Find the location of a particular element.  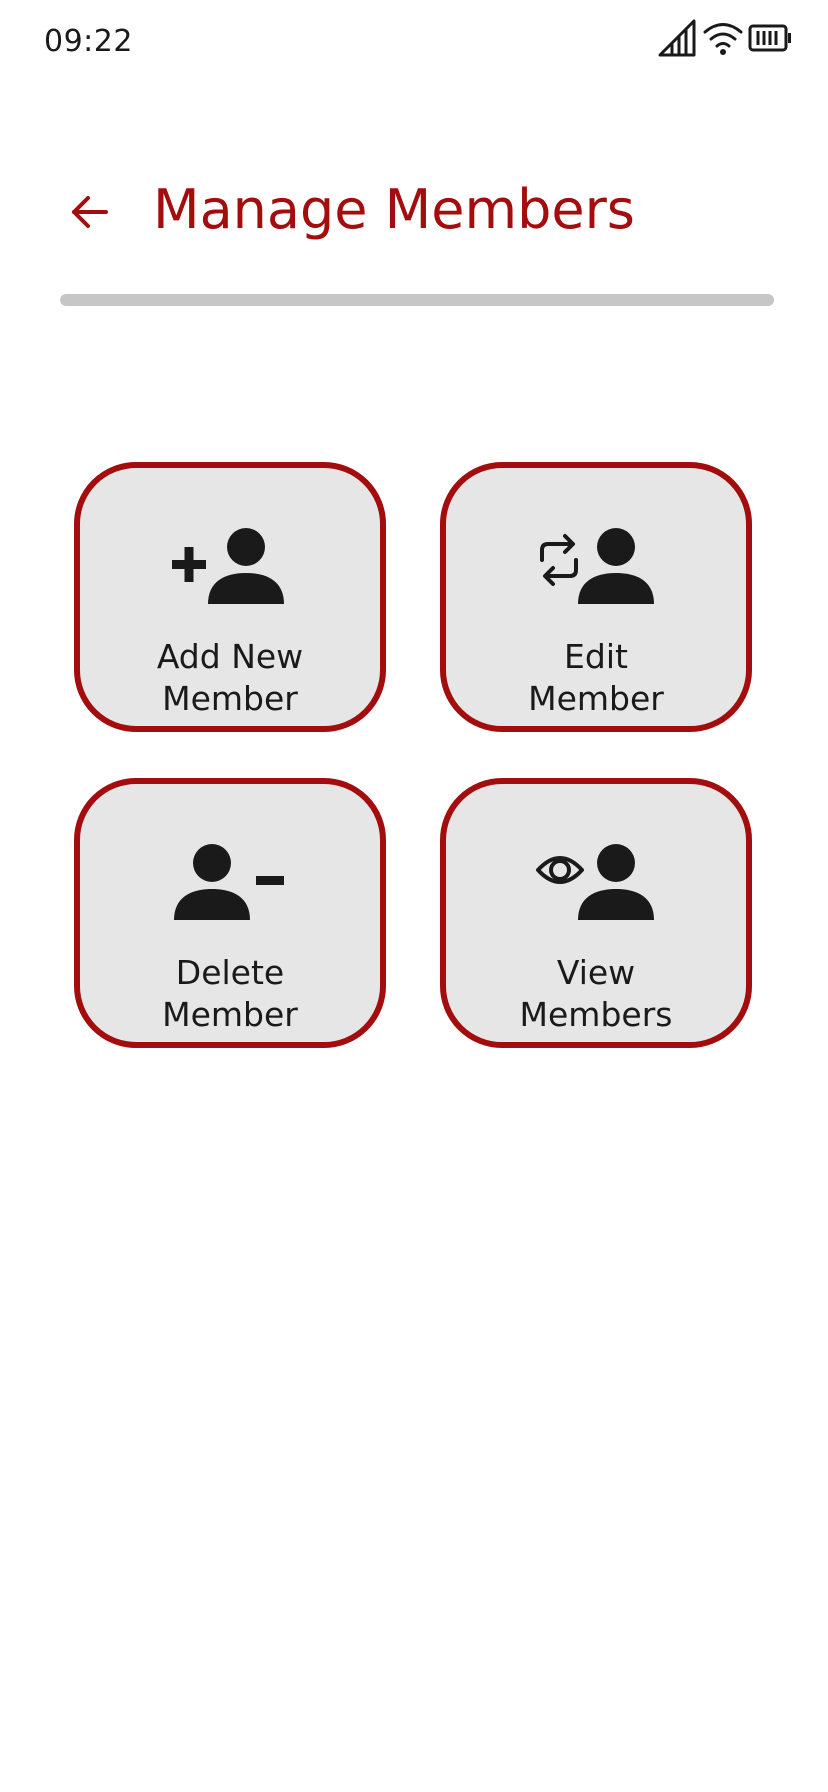

remove-person-icon is located at coordinates (230, 882).